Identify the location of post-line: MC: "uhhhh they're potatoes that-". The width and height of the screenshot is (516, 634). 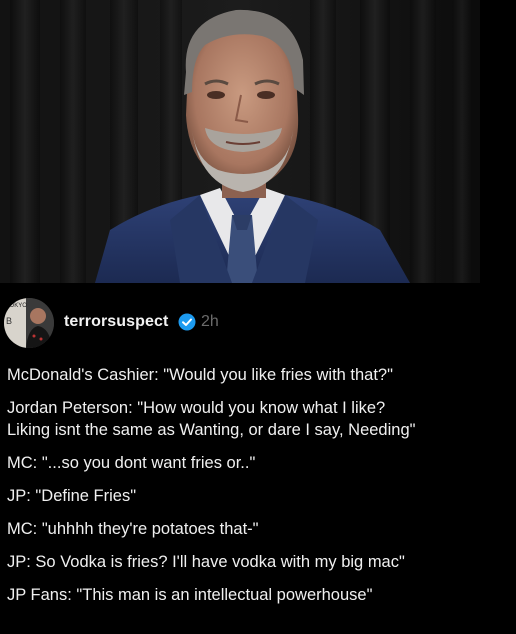
(133, 529).